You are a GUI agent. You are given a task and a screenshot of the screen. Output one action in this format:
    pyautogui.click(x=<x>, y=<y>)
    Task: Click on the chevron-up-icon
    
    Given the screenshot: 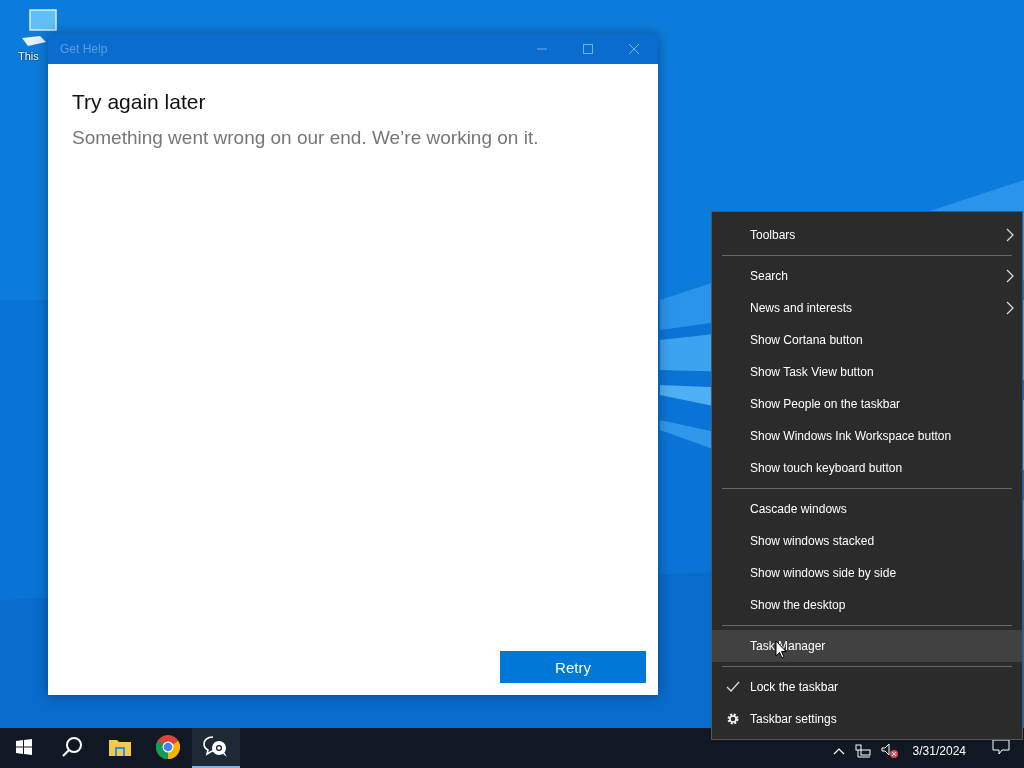 What is the action you would take?
    pyautogui.click(x=838, y=751)
    